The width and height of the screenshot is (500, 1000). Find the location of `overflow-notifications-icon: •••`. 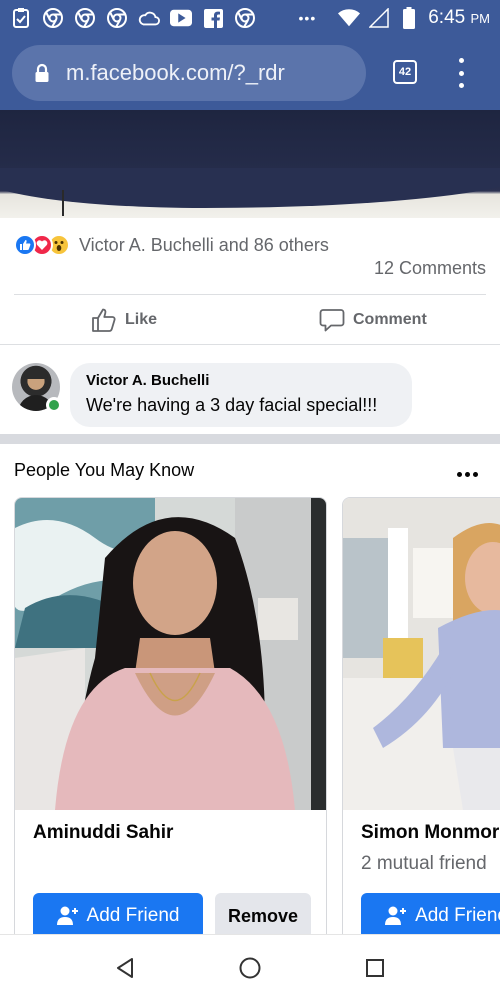

overflow-notifications-icon: ••• is located at coordinates (307, 18).